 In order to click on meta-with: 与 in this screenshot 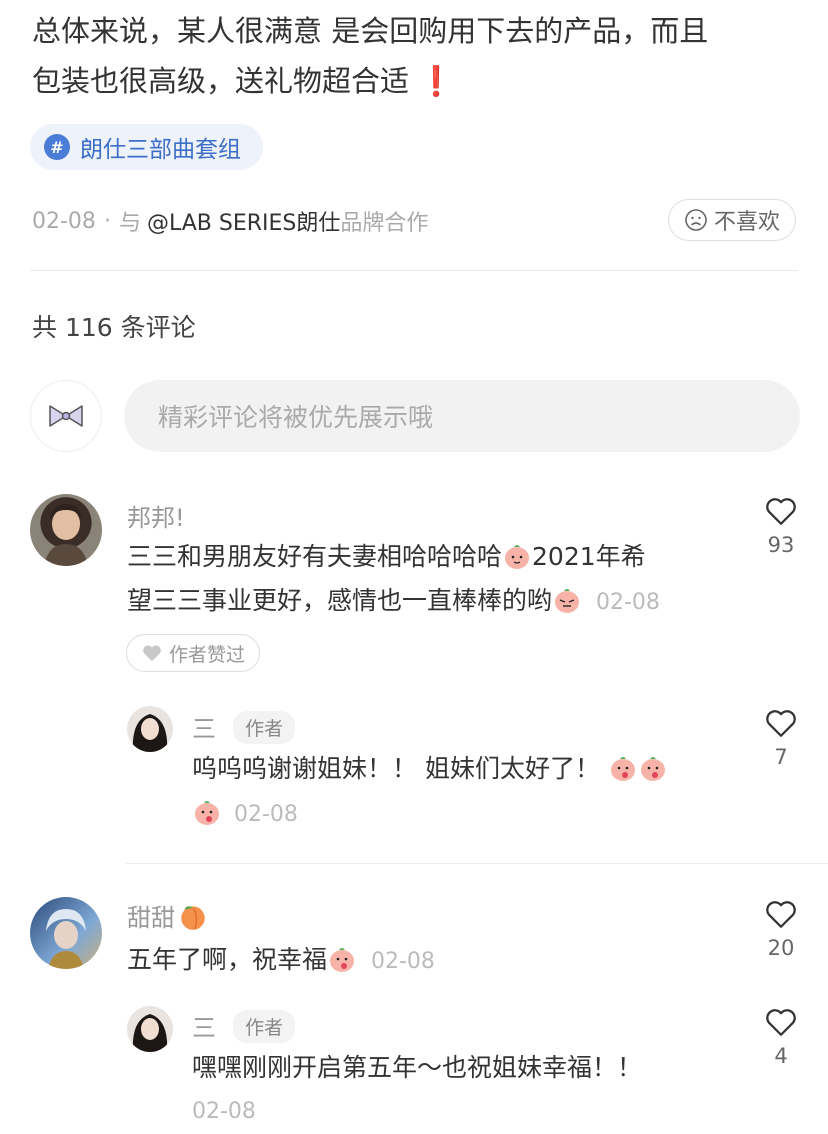, I will do `click(129, 223)`.